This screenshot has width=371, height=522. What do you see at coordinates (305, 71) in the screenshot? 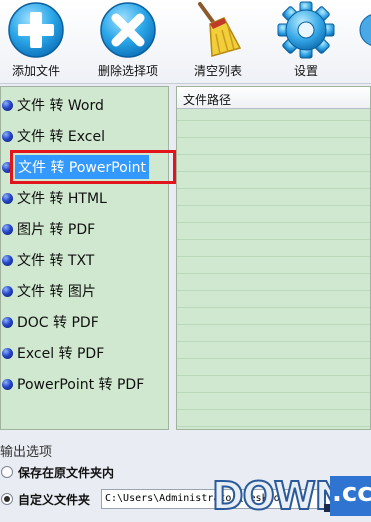
I see `settings-label: 设置` at bounding box center [305, 71].